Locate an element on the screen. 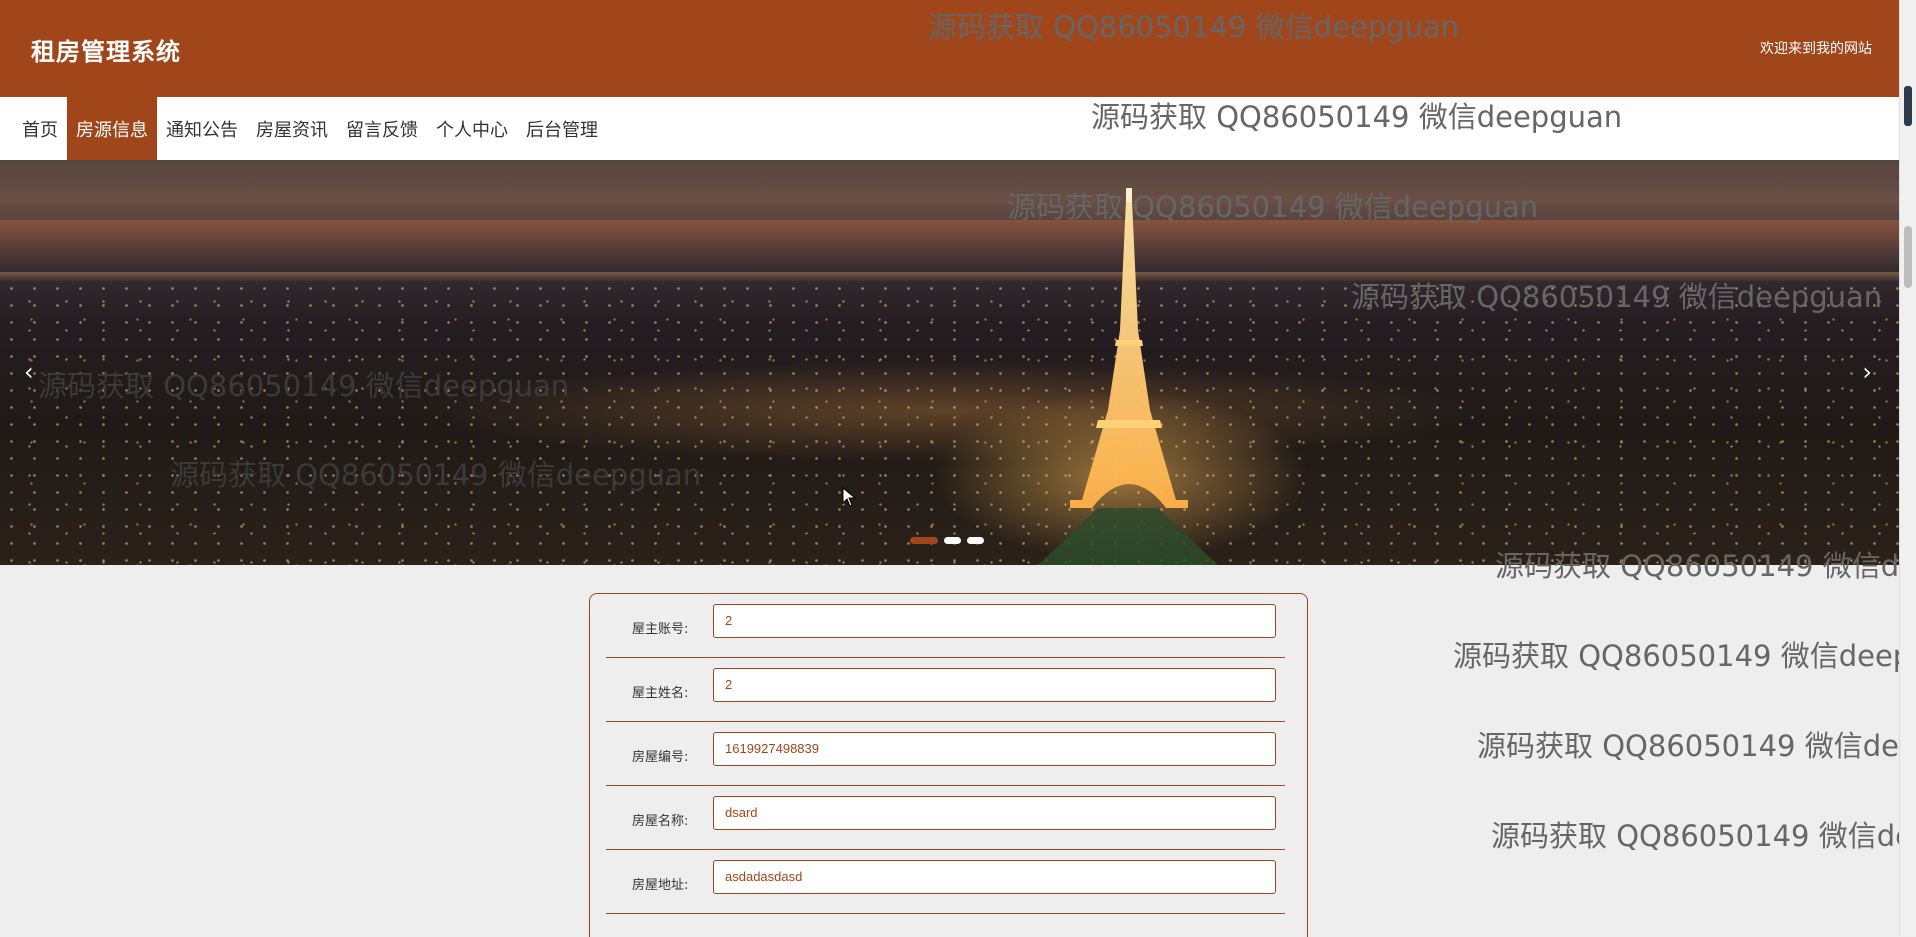 Image resolution: width=1916 pixels, height=937 pixels. form-row-house-number: 房屋编号: 1619927498839 is located at coordinates (945, 754).